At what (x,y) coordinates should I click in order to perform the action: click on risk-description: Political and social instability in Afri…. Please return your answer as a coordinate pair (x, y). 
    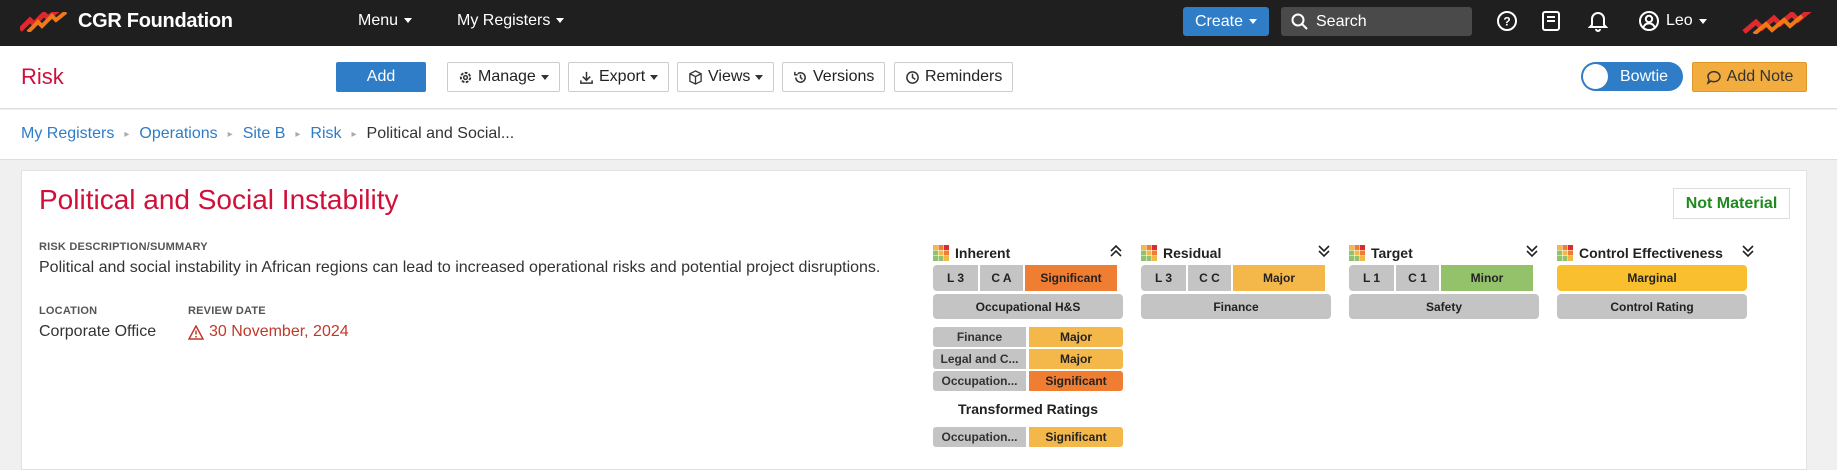
    Looking at the image, I should click on (460, 267).